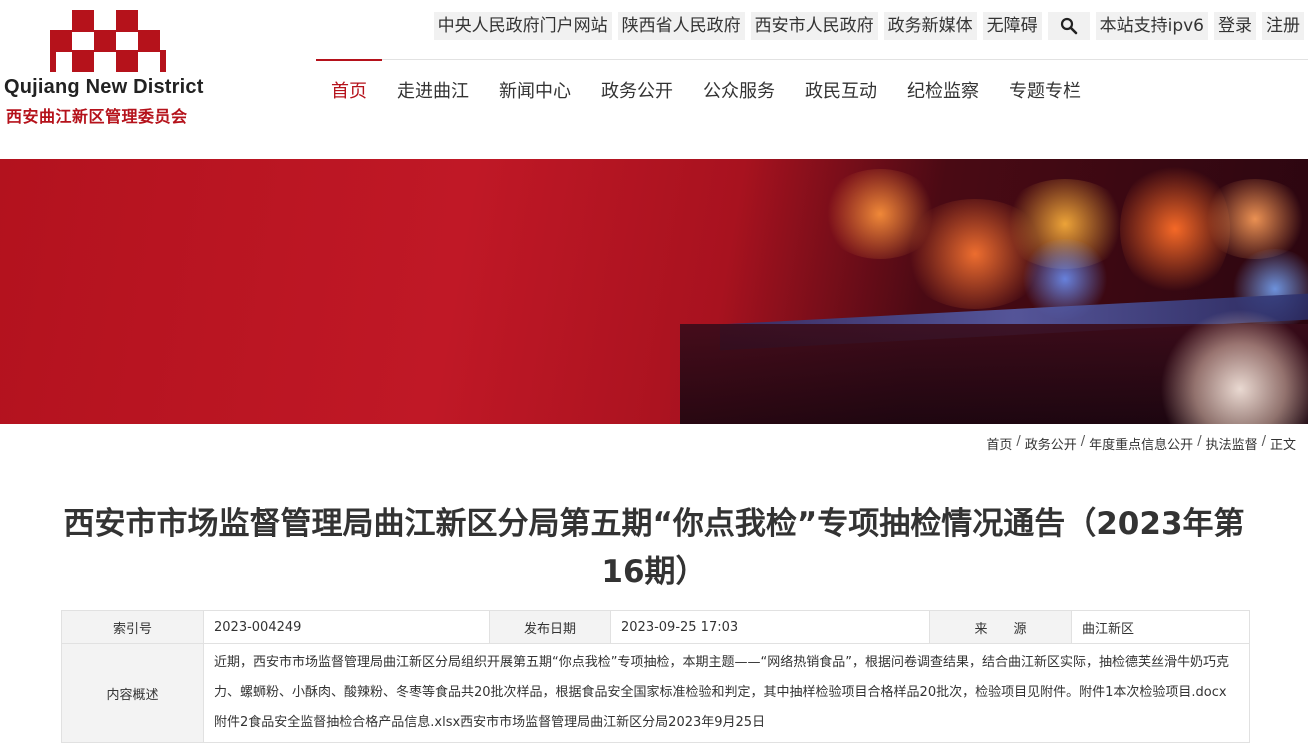 The width and height of the screenshot is (1308, 747). What do you see at coordinates (739, 92) in the screenshot?
I see `nav-item-public-services: 公众服务` at bounding box center [739, 92].